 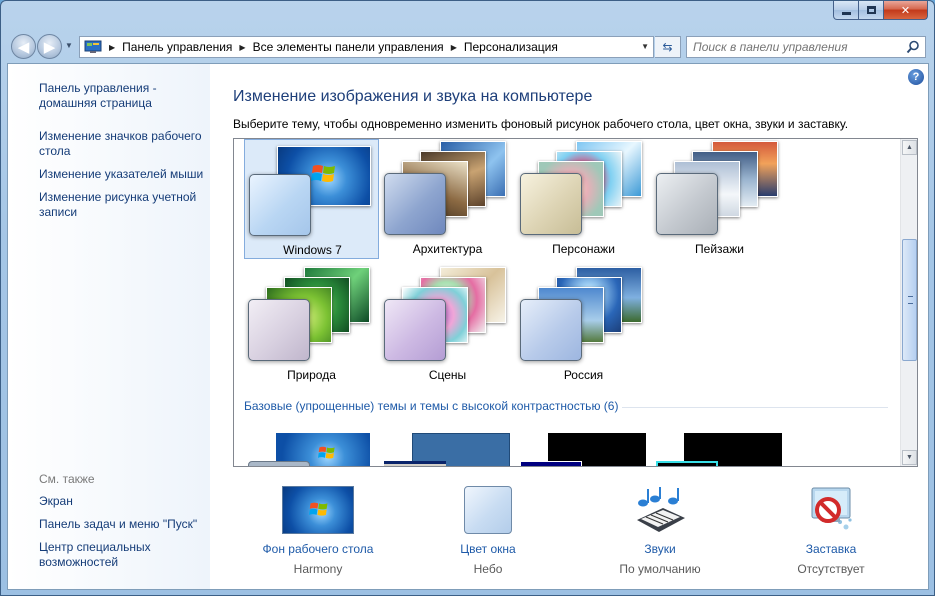 I want to click on scroll-up-icon: ▲, so click(x=909, y=147).